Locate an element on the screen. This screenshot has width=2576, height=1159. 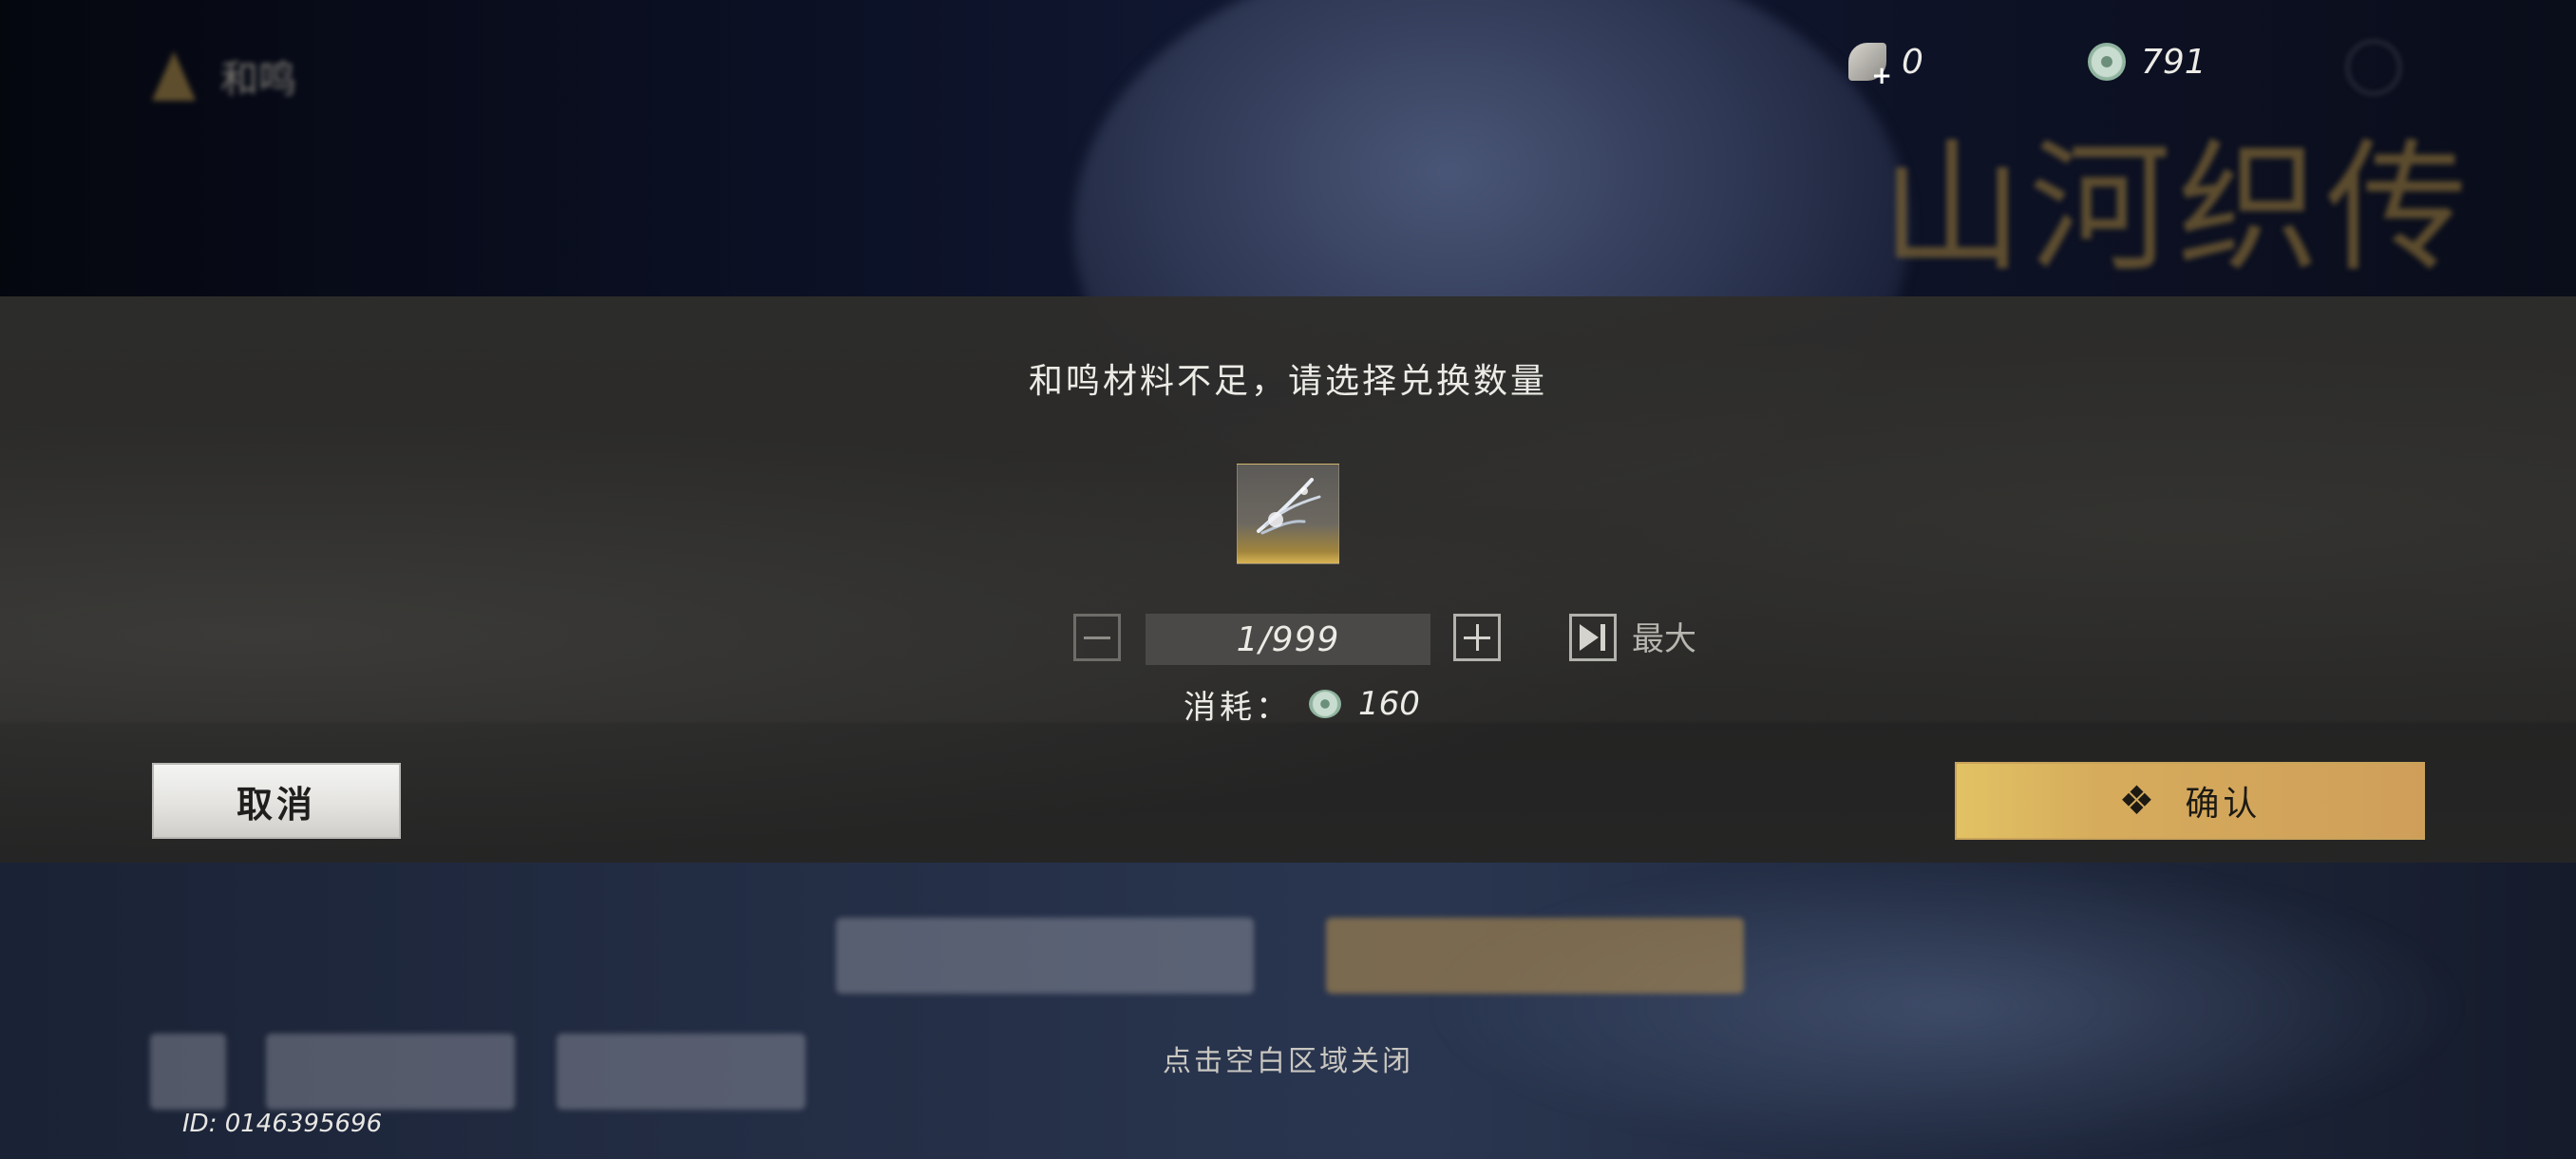
cancel-label: 取消 is located at coordinates (276, 804).